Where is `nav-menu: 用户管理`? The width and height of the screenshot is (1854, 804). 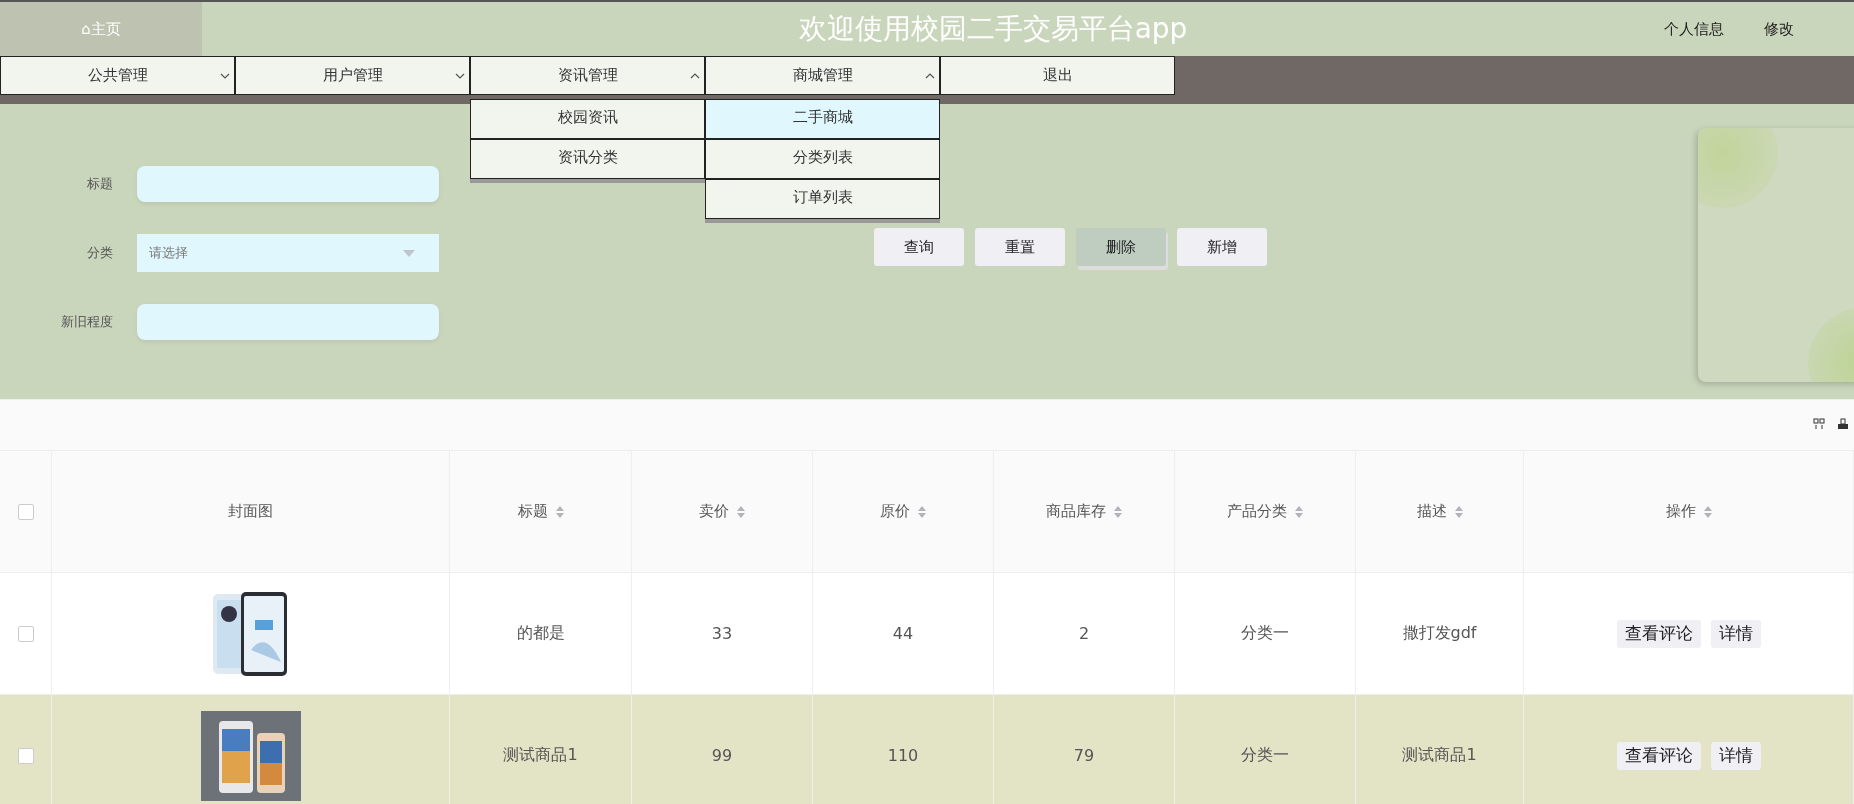
nav-menu: 用户管理 is located at coordinates (352, 75).